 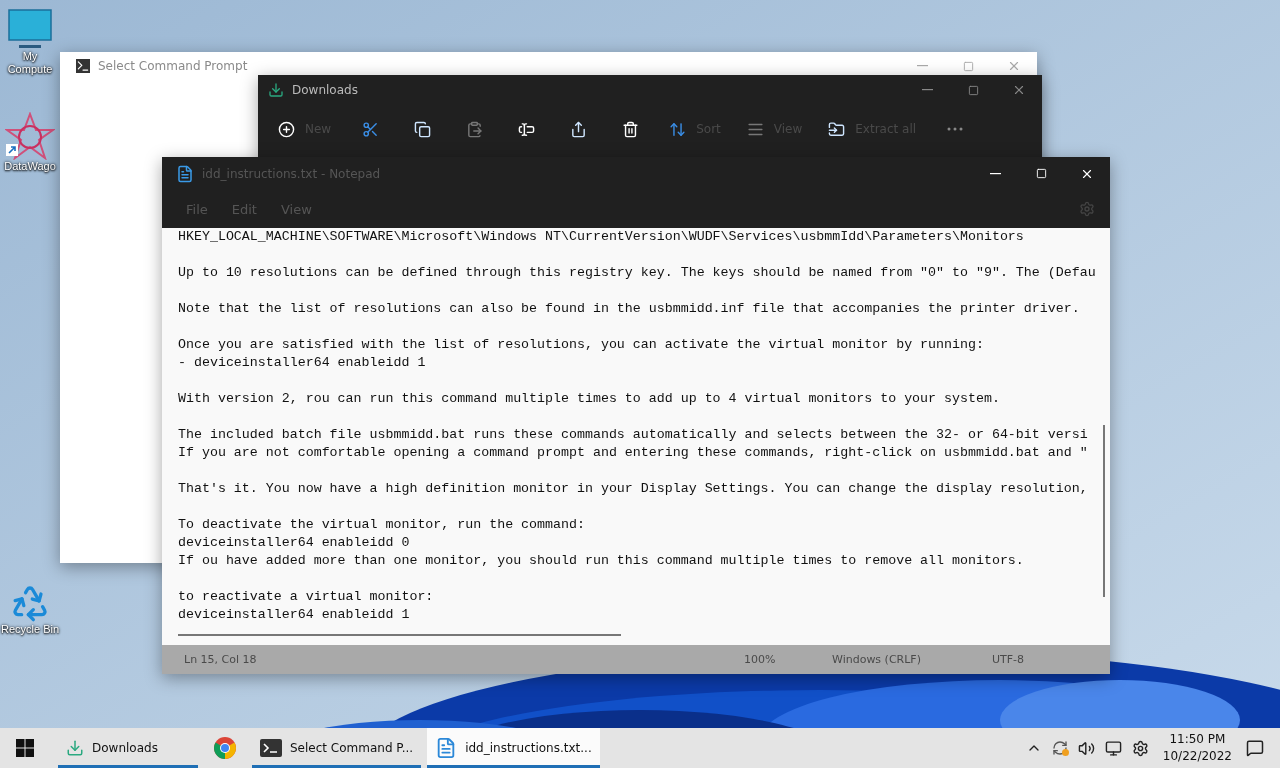 What do you see at coordinates (25, 748) in the screenshot?
I see `windows-logo-icon` at bounding box center [25, 748].